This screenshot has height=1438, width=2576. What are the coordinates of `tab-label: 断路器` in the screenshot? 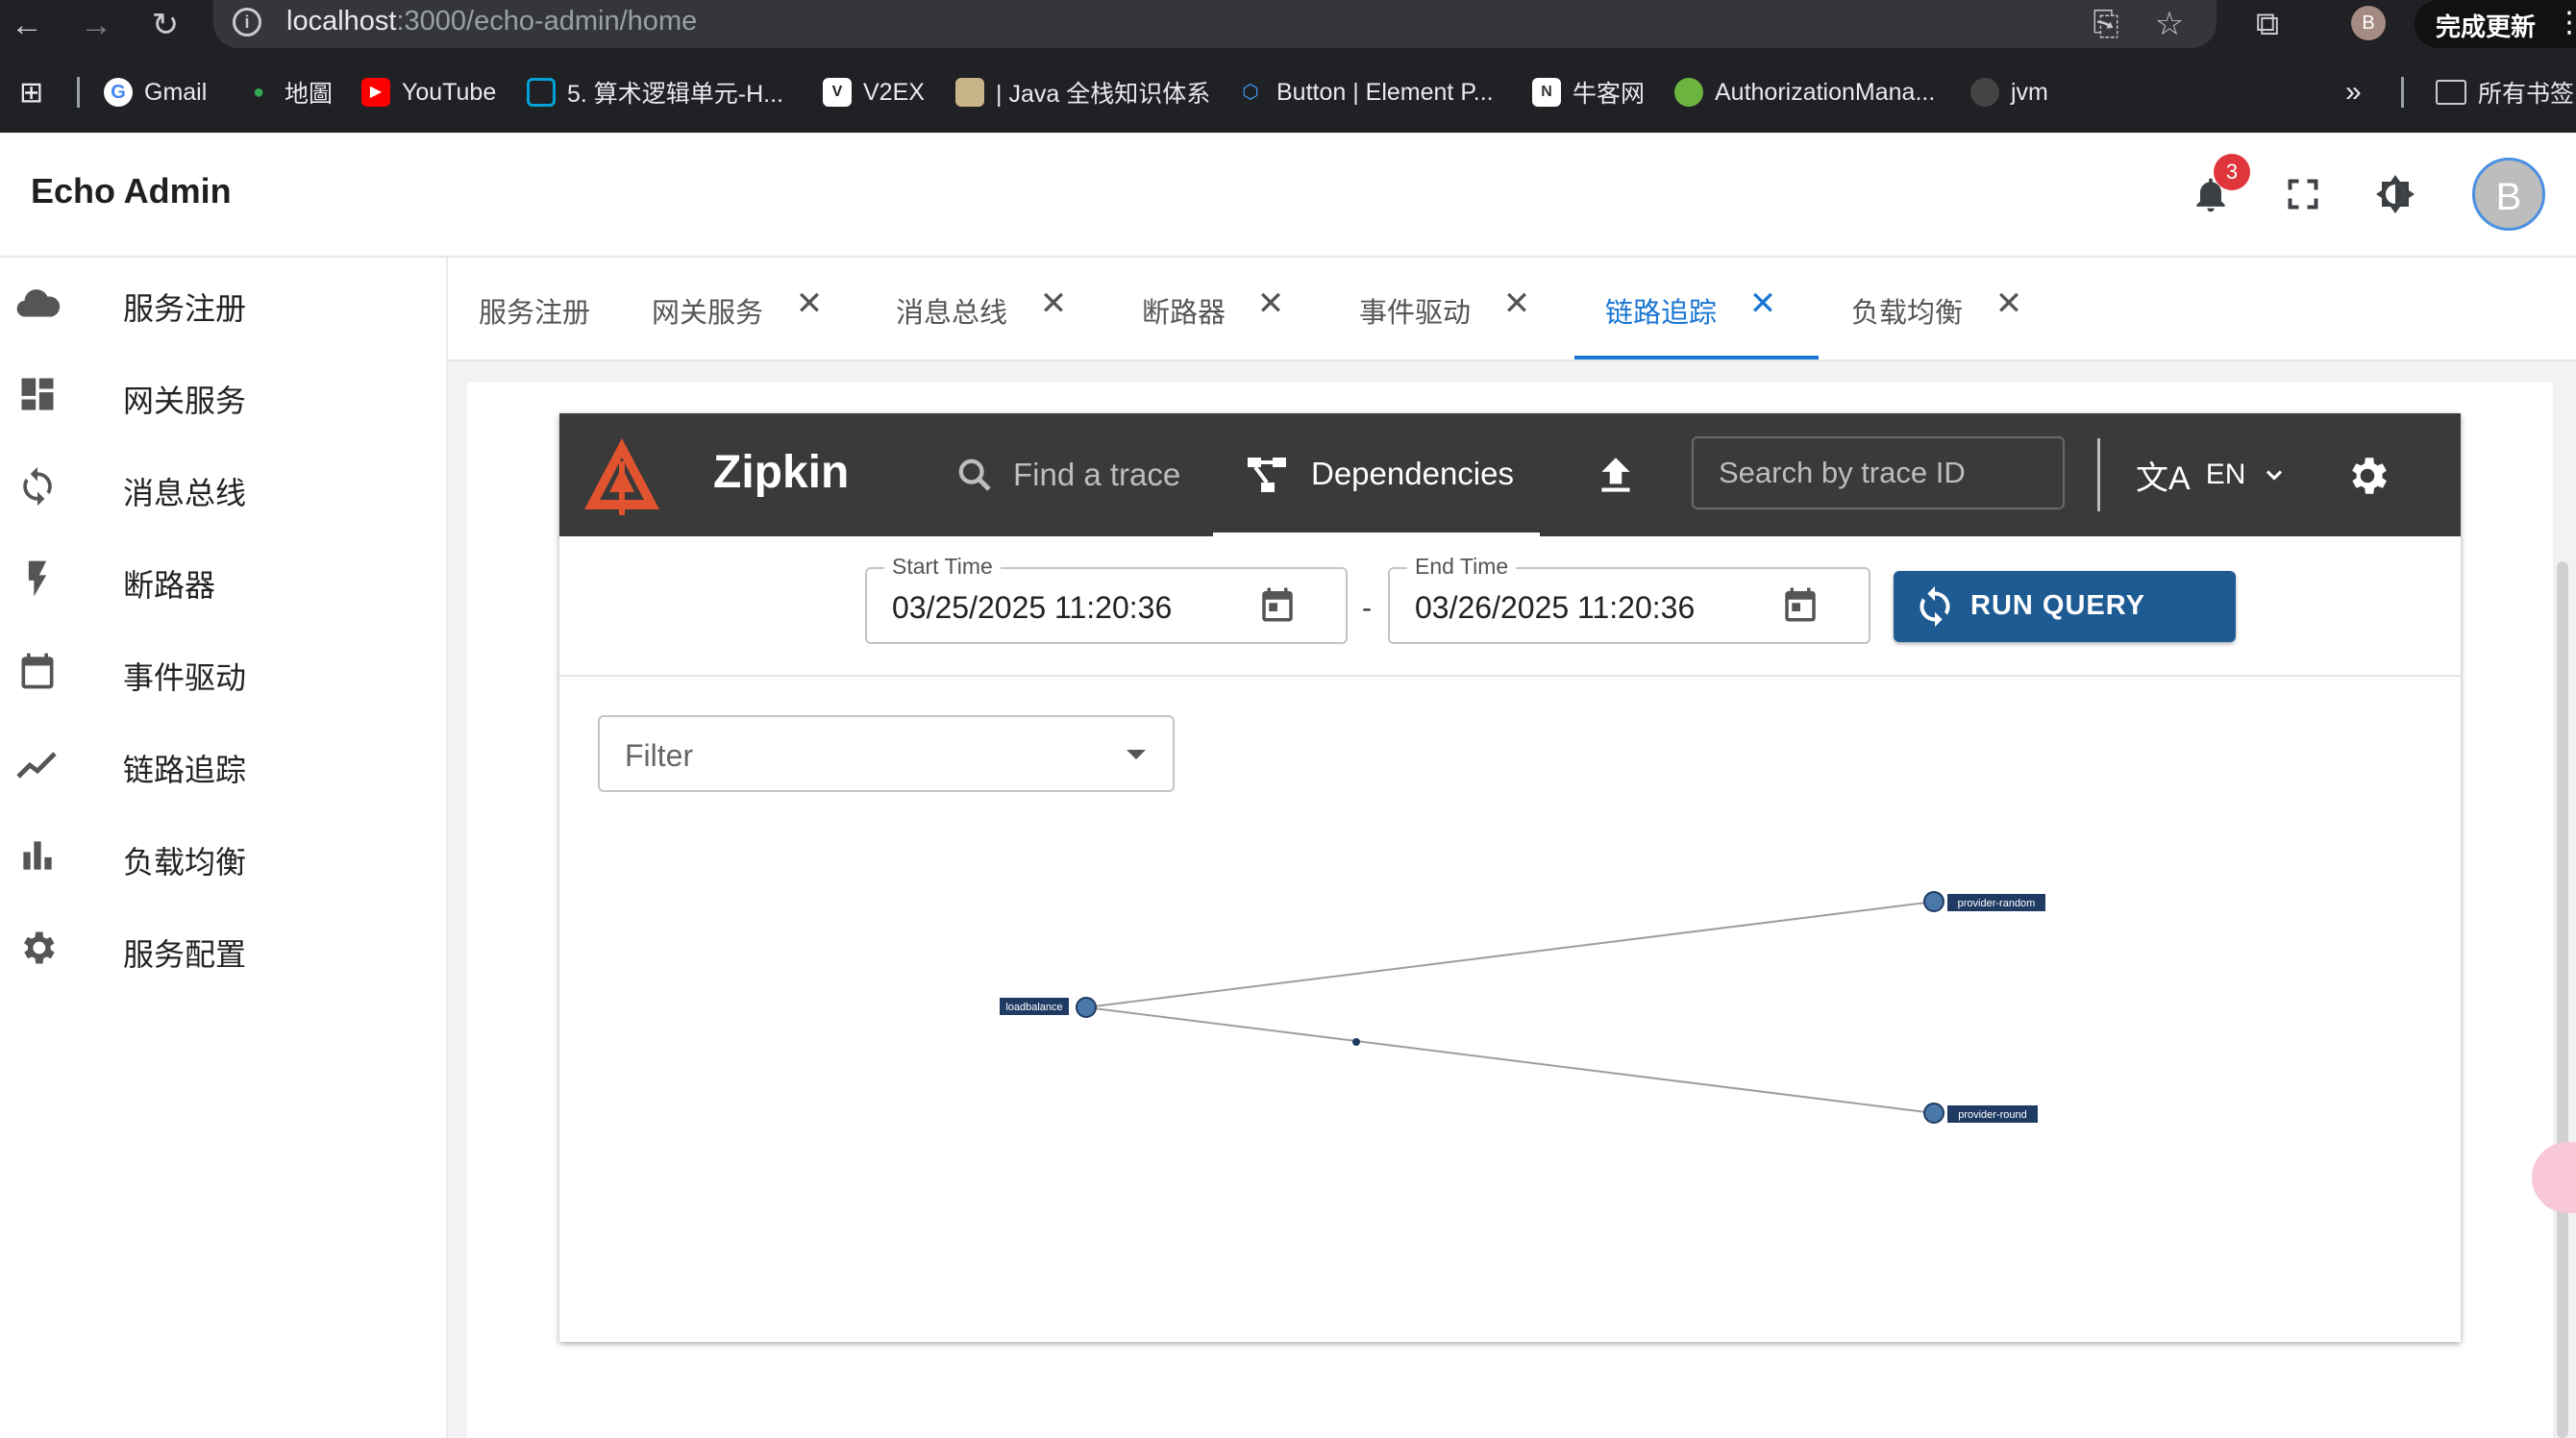 It's located at (1184, 313).